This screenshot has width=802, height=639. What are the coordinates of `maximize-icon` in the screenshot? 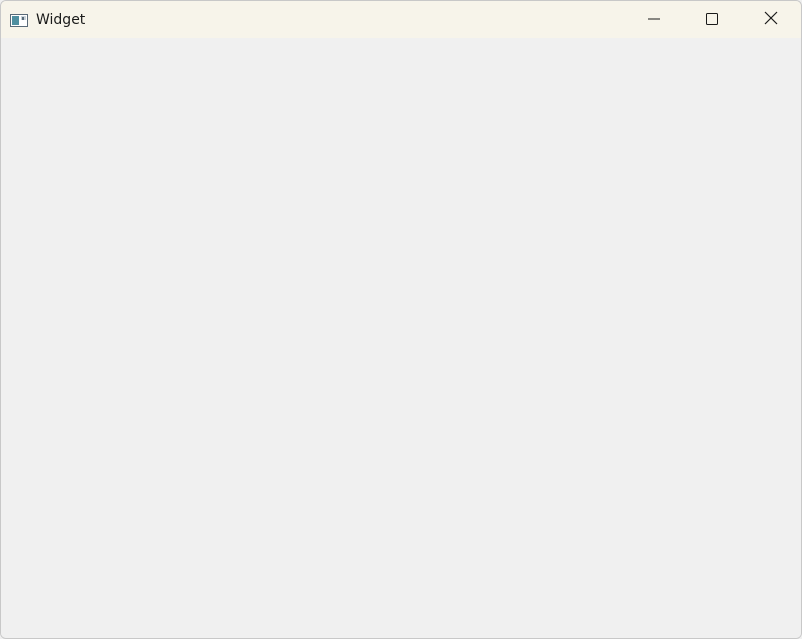 It's located at (712, 19).